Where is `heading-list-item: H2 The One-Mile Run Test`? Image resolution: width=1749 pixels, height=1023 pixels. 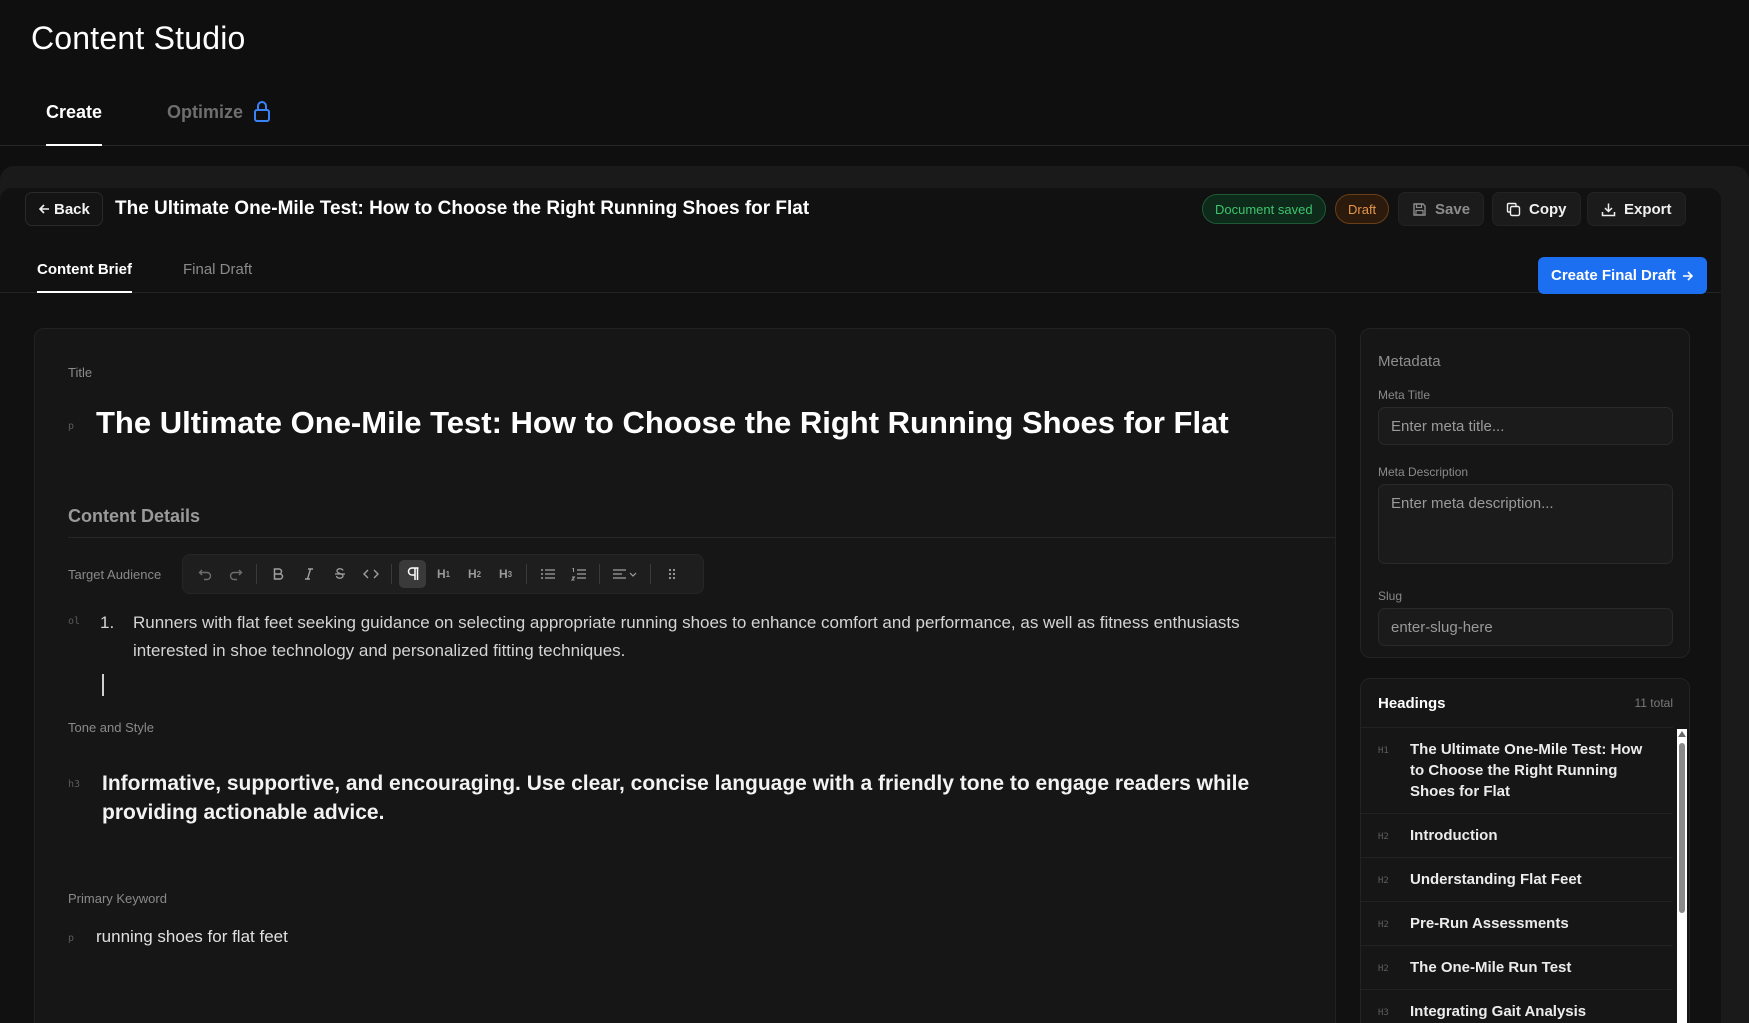 heading-list-item: H2 The One-Mile Run Test is located at coordinates (1517, 967).